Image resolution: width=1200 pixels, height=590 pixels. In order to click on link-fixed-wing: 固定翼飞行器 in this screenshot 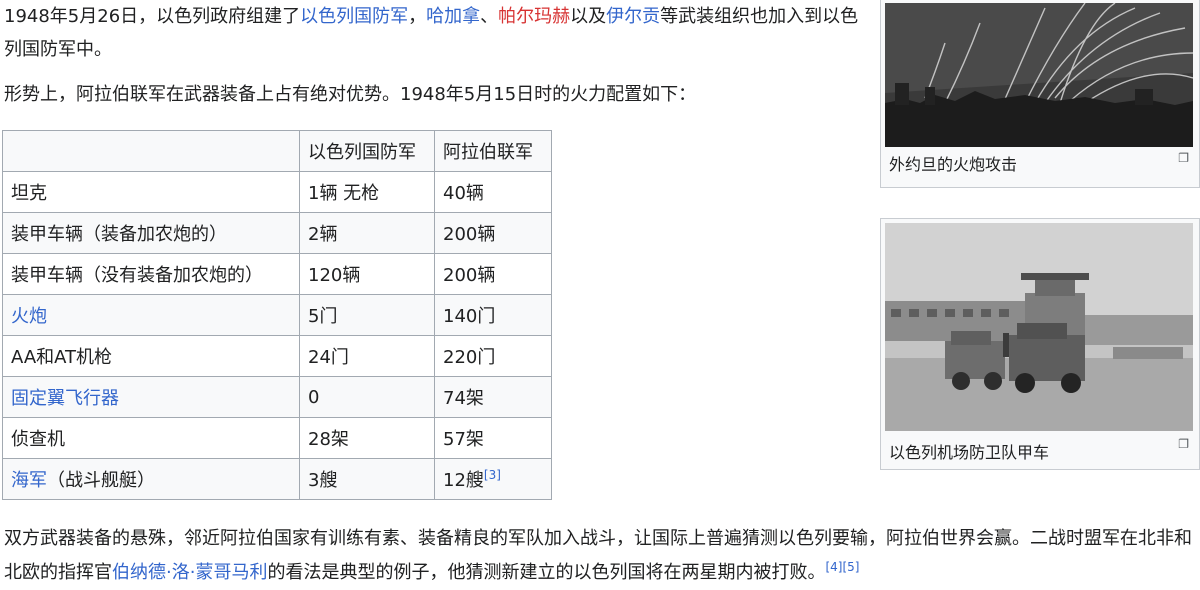, I will do `click(65, 398)`.